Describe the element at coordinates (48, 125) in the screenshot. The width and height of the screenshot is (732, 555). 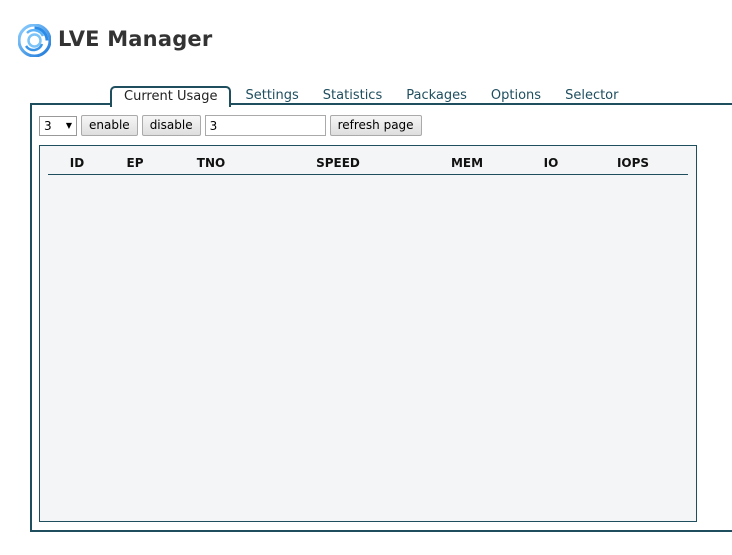
I see `refresh-interval-value: 3` at that location.